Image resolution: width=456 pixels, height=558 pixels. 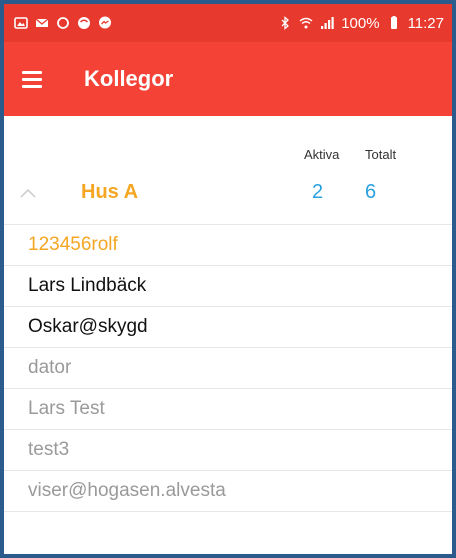 I want to click on list-item: Lars Lindbäck, so click(x=228, y=286).